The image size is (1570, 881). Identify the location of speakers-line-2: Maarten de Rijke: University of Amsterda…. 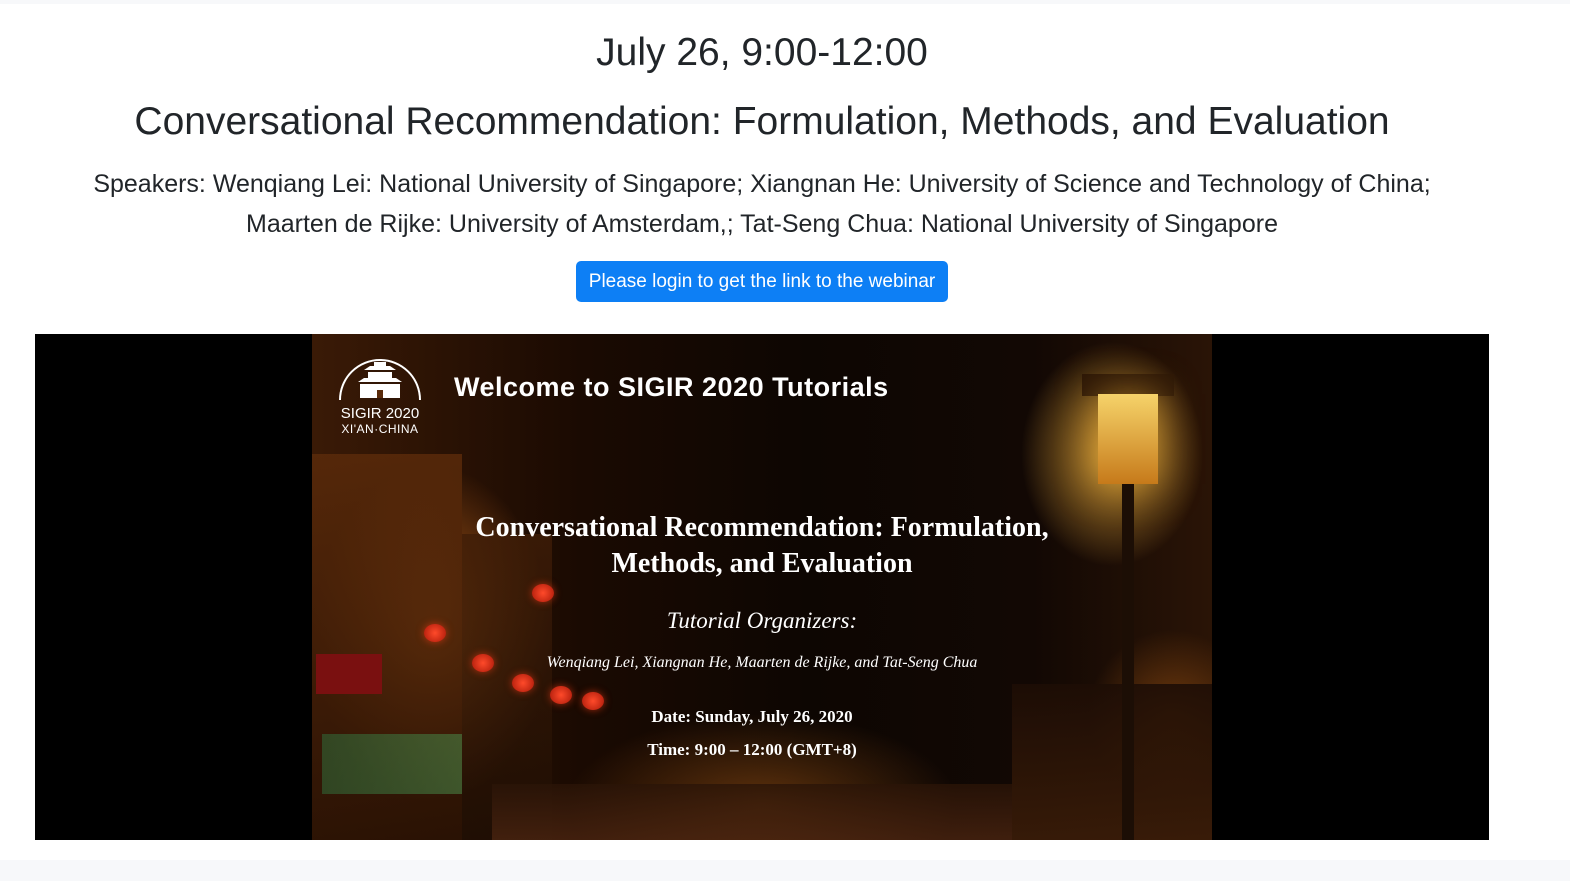
(762, 224).